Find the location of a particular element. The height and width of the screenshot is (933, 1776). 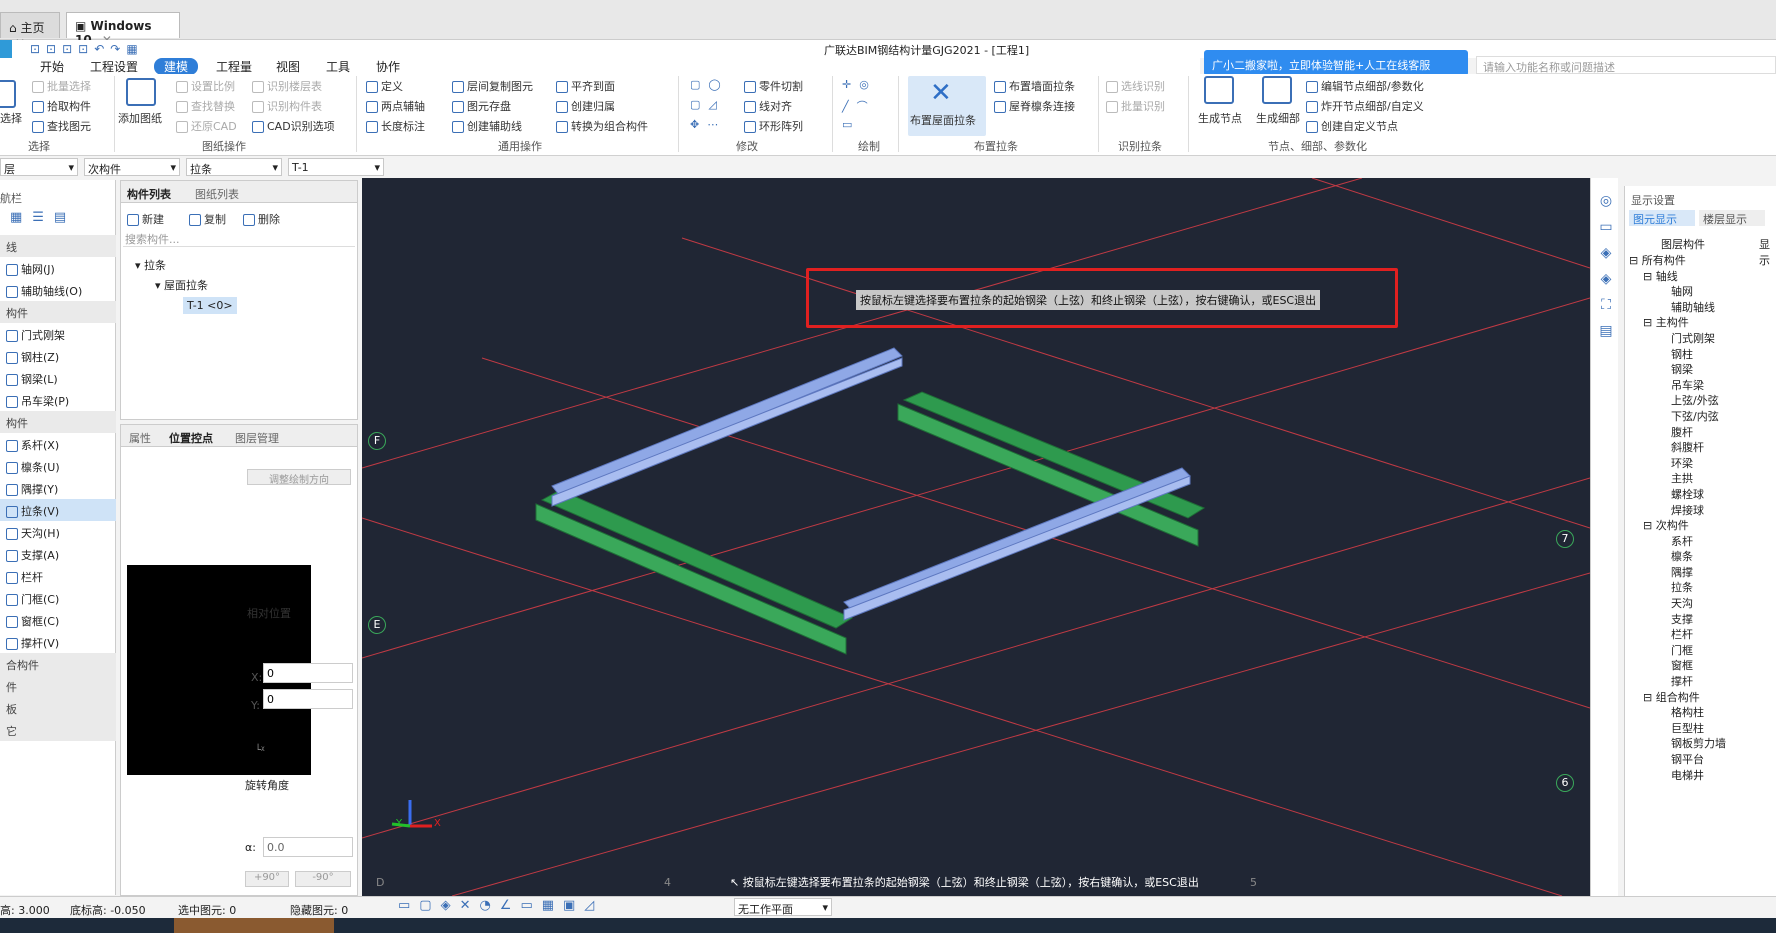

explode-node-button: 炸开节点细部/自定义 is located at coordinates (1365, 106).